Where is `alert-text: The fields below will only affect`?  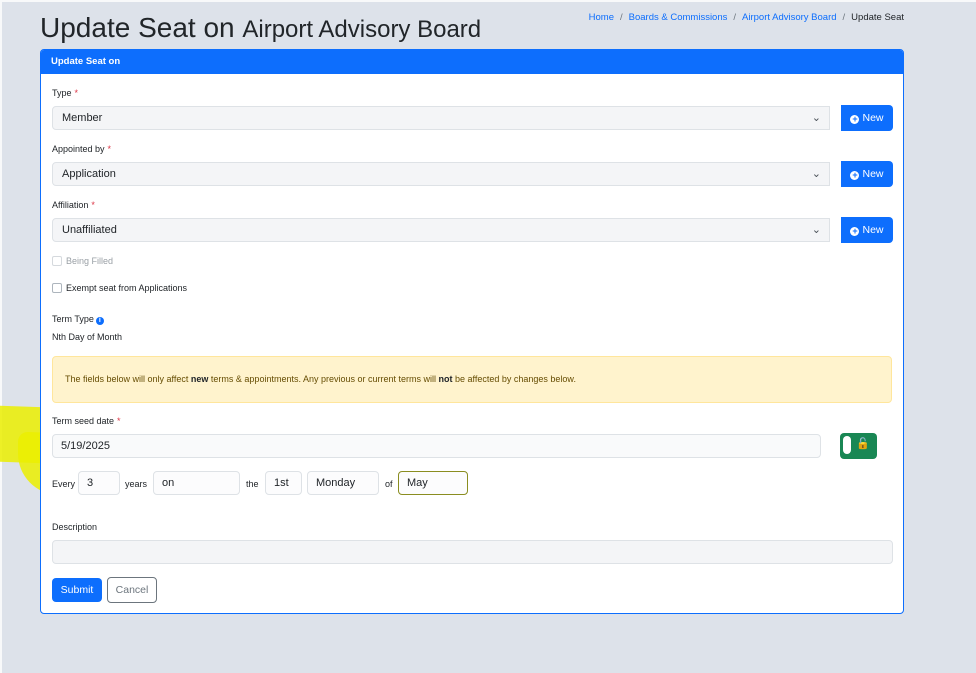
alert-text: The fields below will only affect is located at coordinates (128, 379).